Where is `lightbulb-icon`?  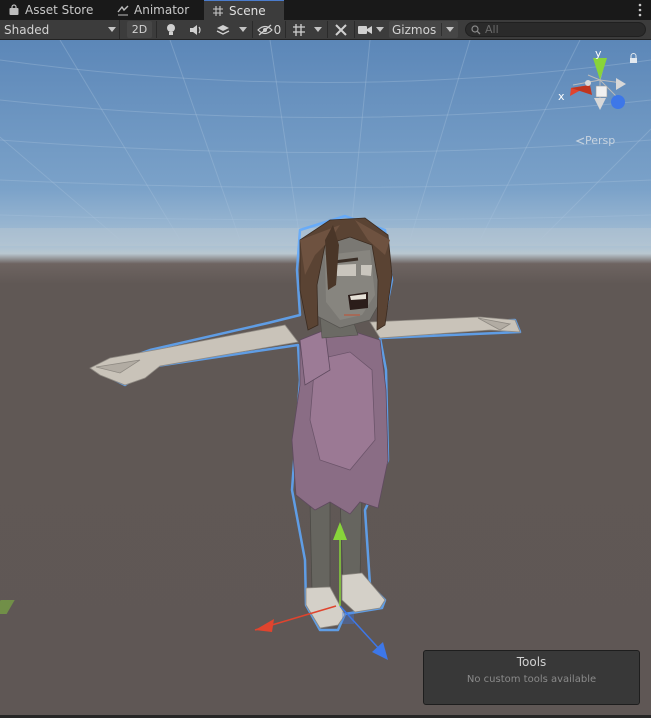 lightbulb-icon is located at coordinates (171, 29).